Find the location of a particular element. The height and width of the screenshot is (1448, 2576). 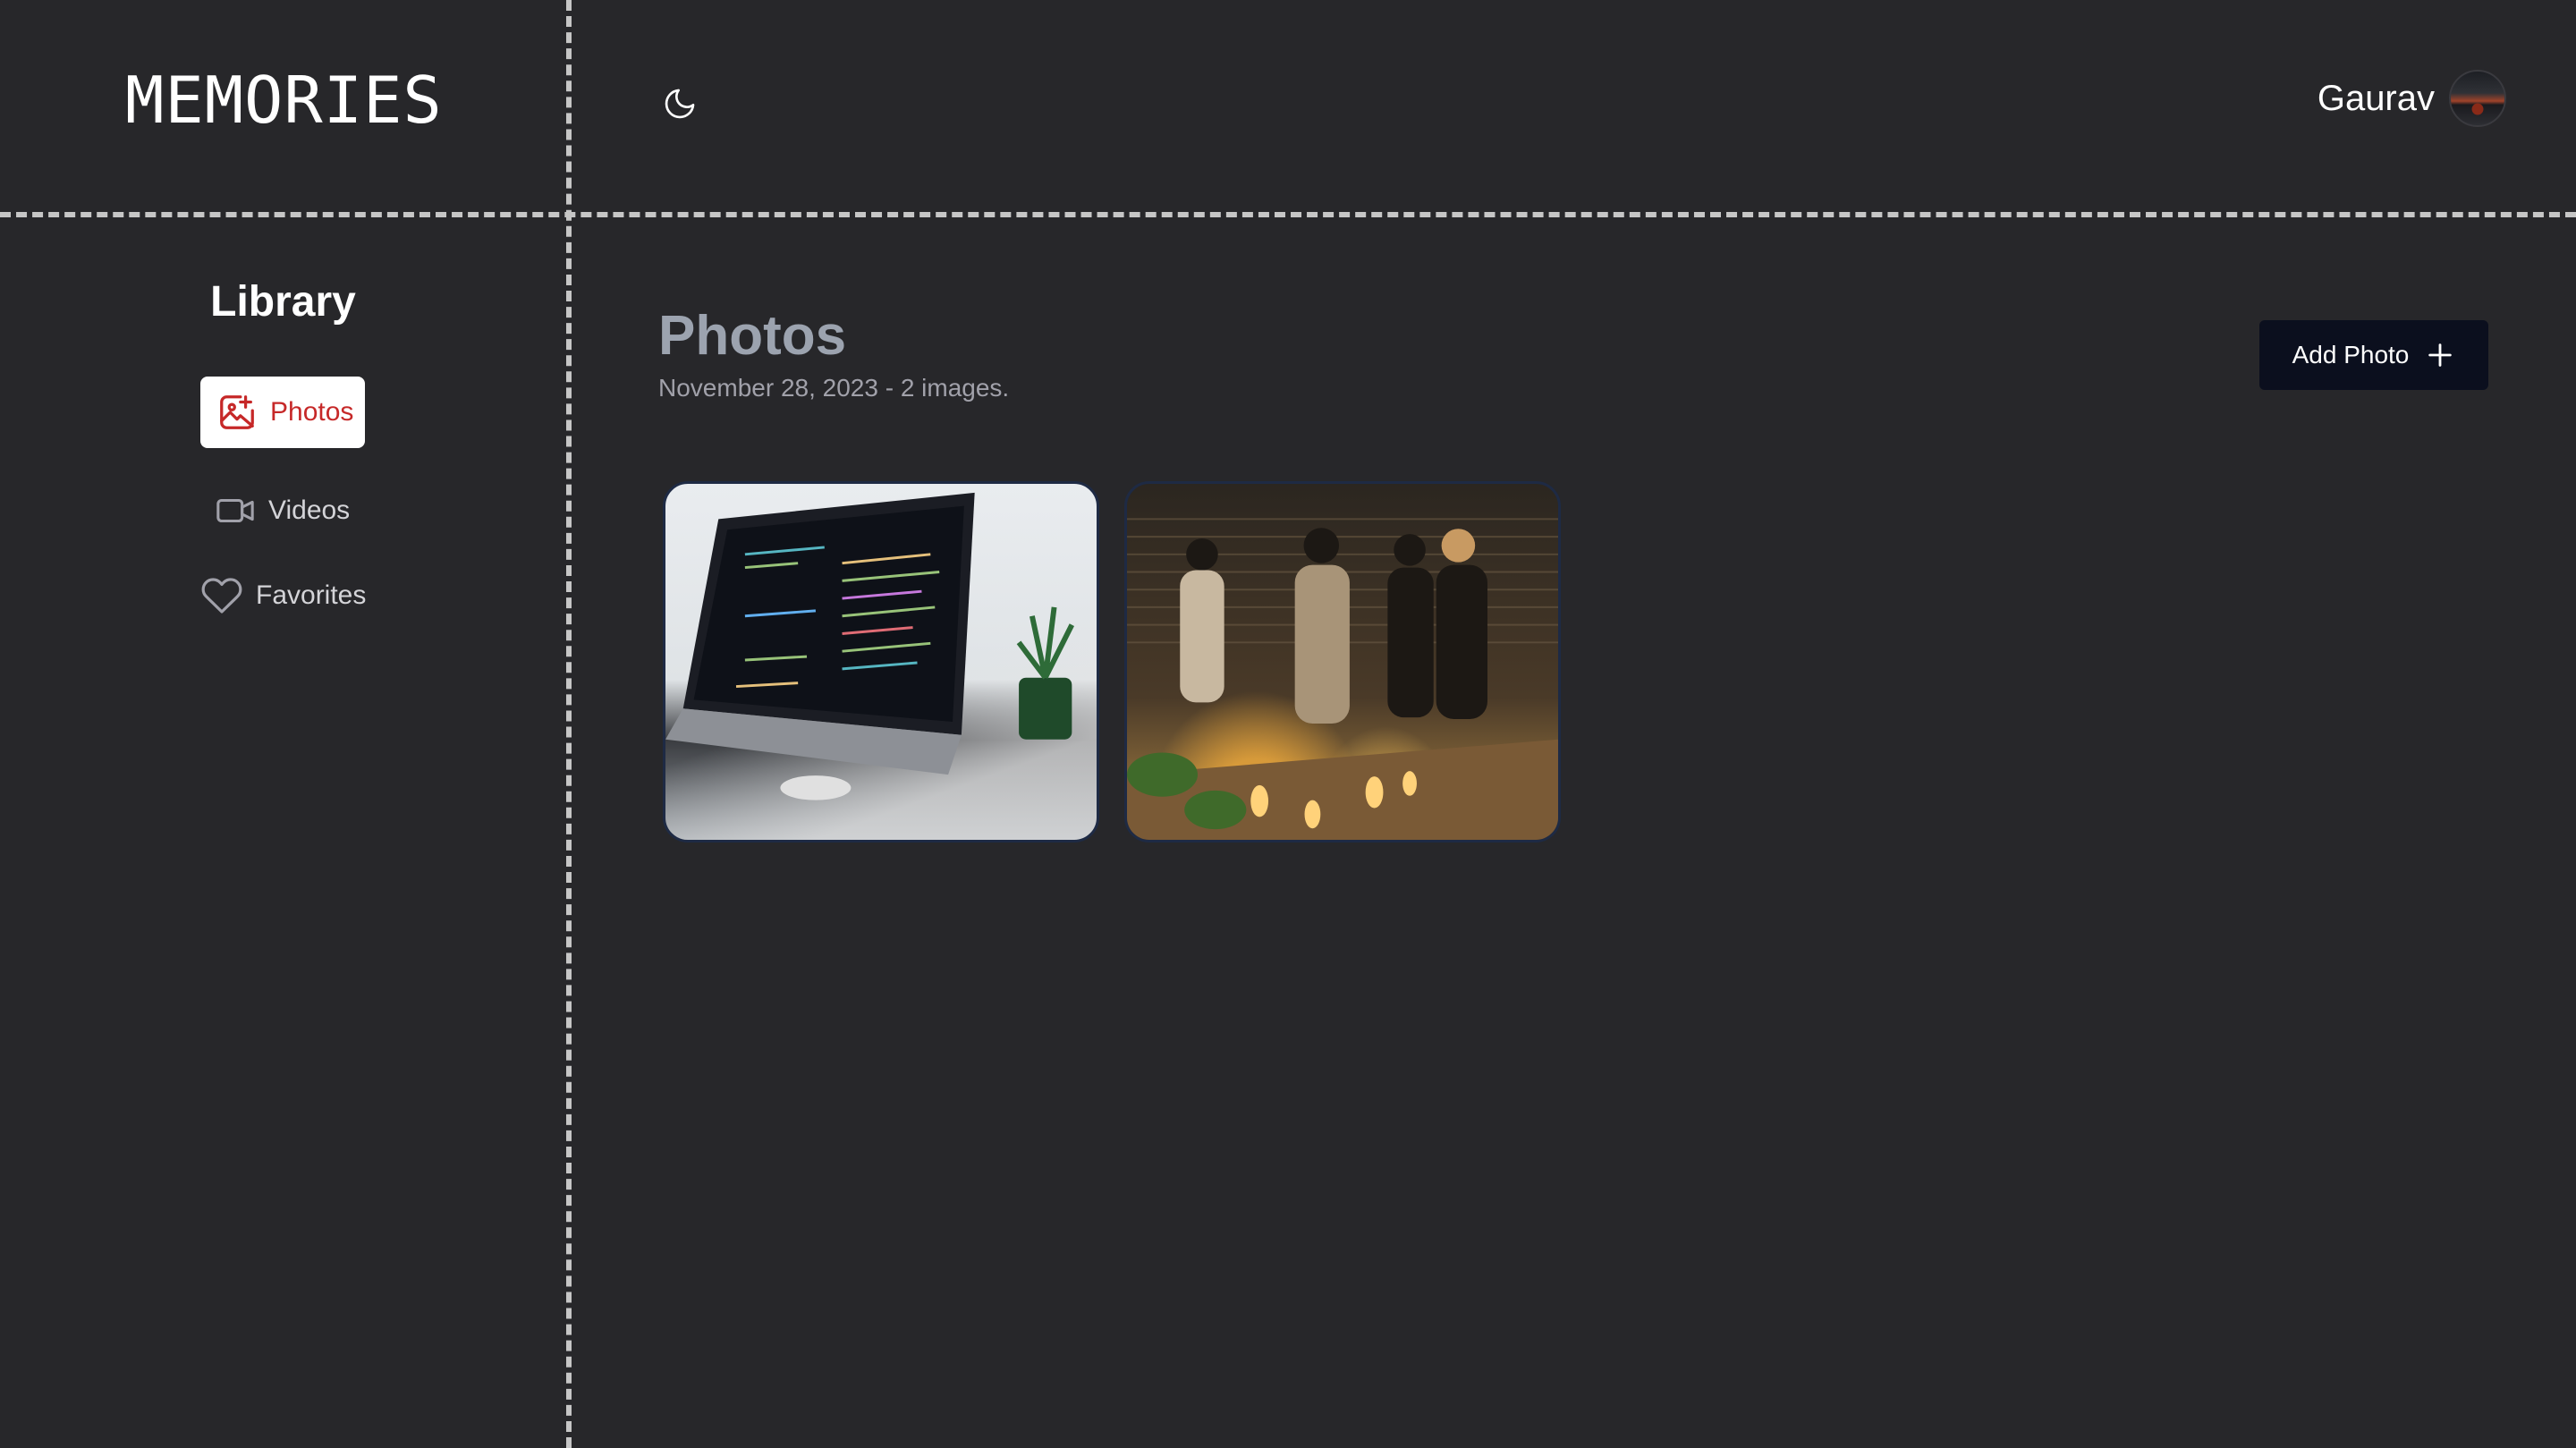

laptop-image is located at coordinates (869, 646).